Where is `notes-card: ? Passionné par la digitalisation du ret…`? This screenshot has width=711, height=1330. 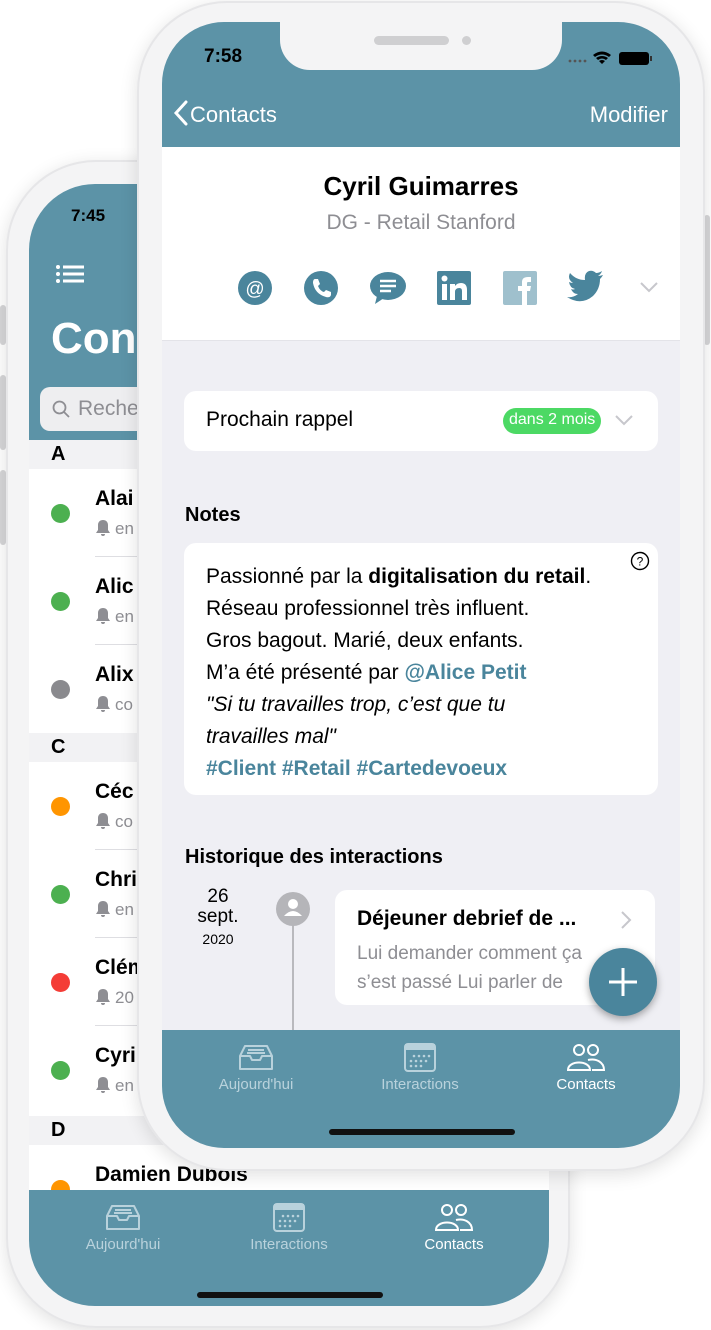
notes-card: ? Passionné par la digitalisation du ret… is located at coordinates (421, 669).